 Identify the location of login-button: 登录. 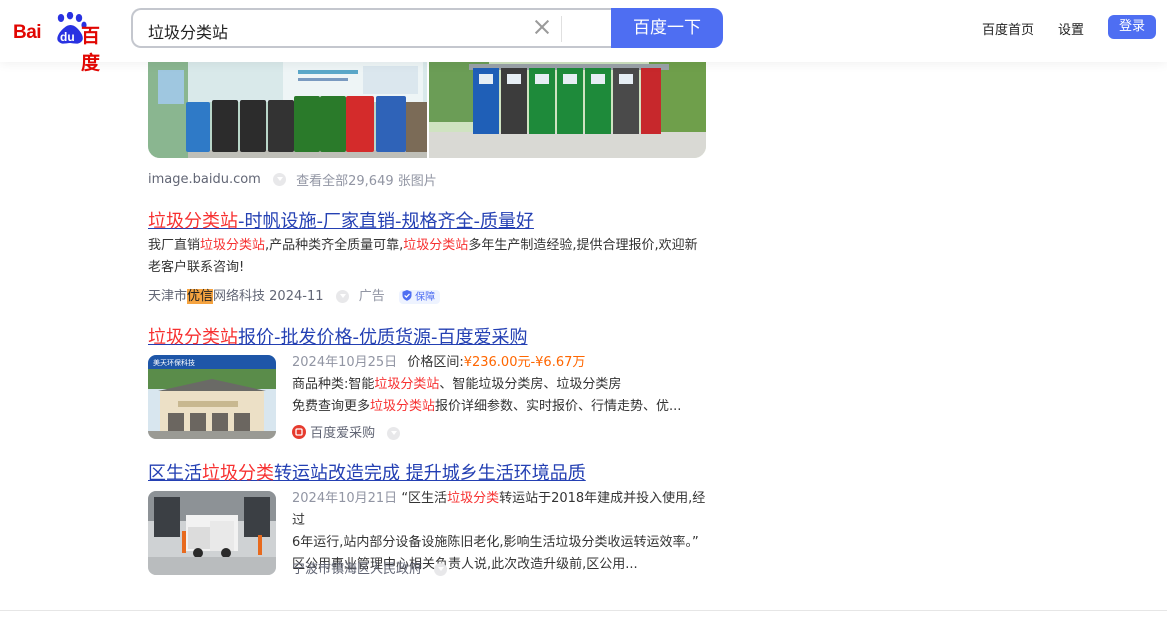
(1132, 27).